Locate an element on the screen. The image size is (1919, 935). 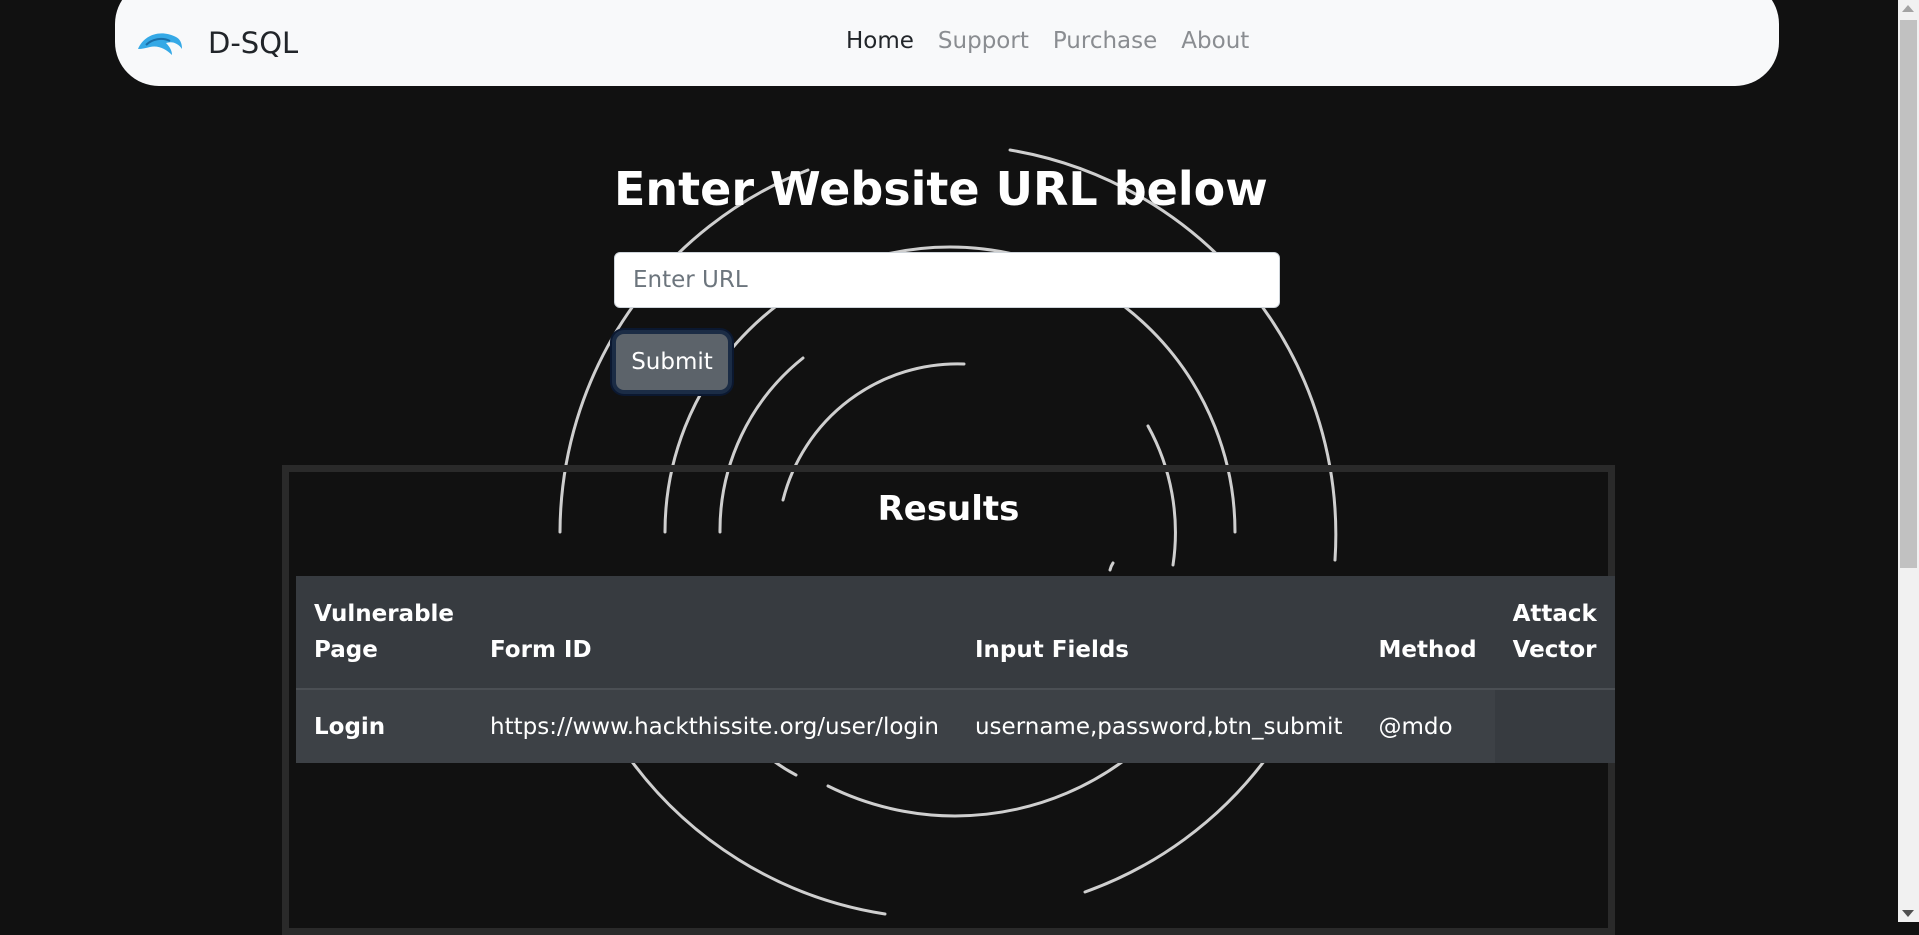
submit-button: Submit is located at coordinates (672, 362).